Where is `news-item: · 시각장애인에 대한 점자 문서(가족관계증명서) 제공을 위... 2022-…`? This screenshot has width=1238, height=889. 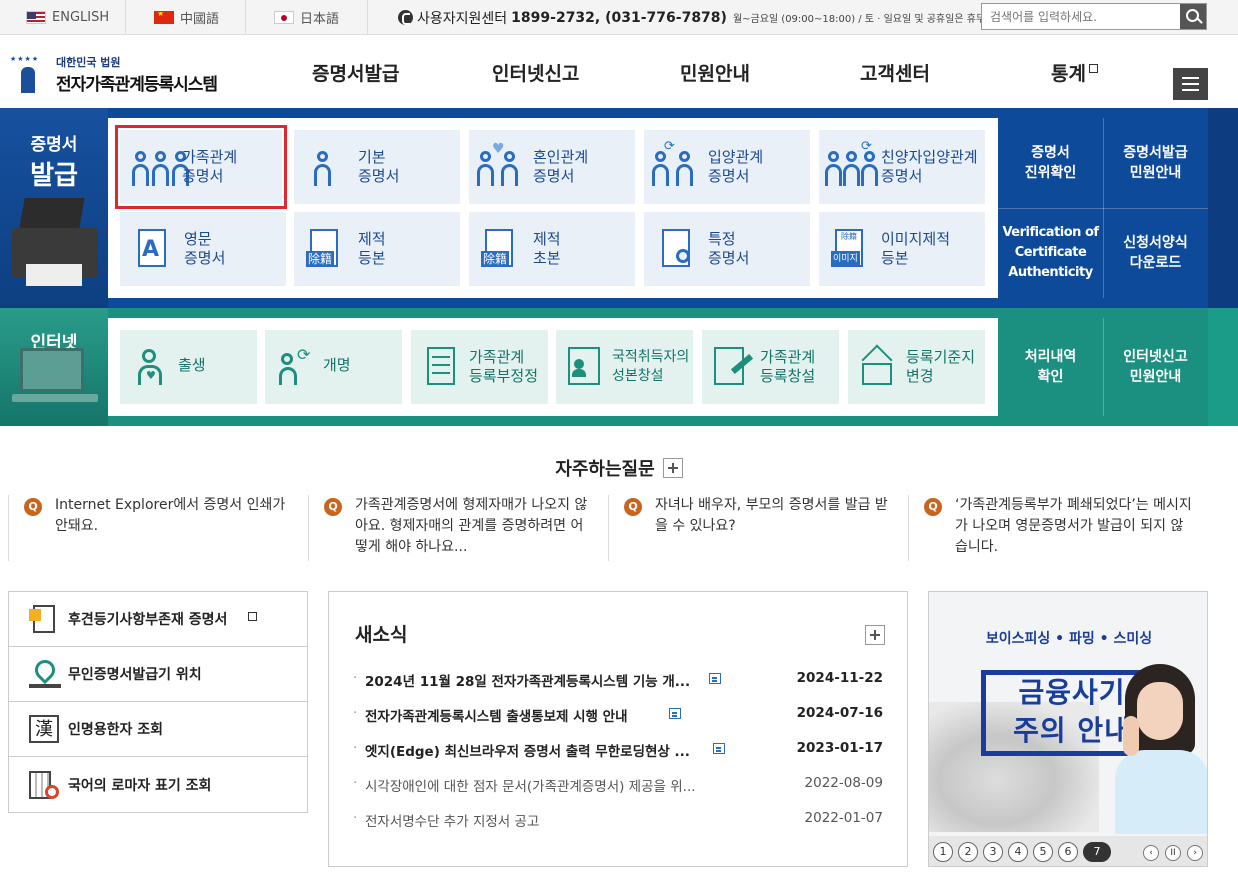 news-item: · 시각장애인에 대한 점자 문서(가족관계증명서) 제공을 위... 2022-… is located at coordinates (618, 785).